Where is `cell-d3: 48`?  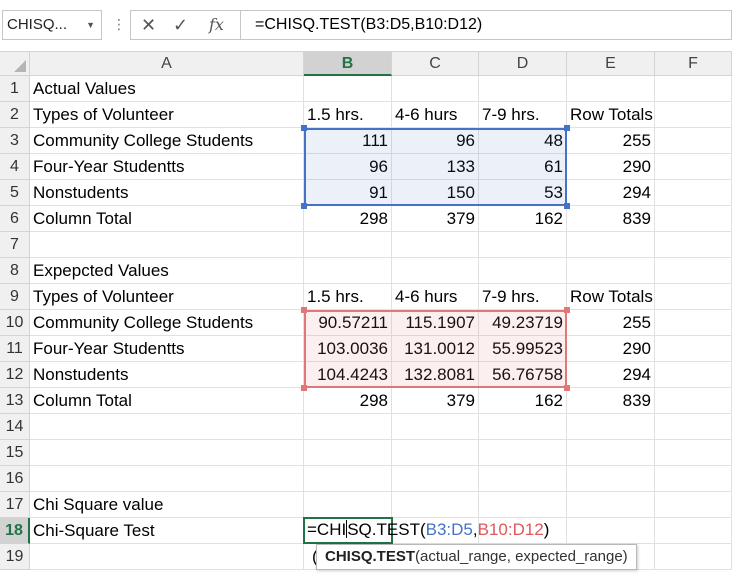
cell-d3: 48 is located at coordinates (523, 141).